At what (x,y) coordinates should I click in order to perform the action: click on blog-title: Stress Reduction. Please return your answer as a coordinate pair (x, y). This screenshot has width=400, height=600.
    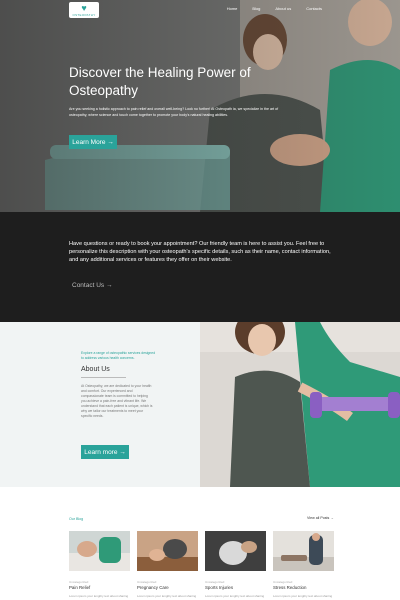
    Looking at the image, I should click on (303, 587).